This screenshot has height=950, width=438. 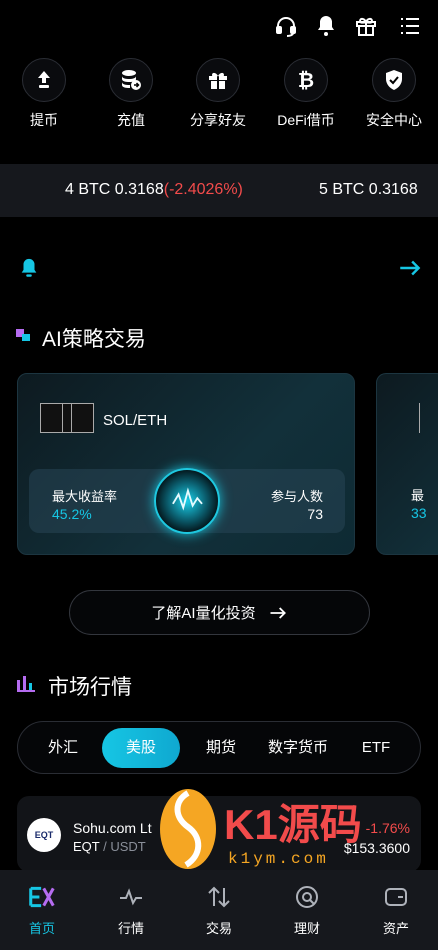 I want to click on bitcoin-icon: ₿, so click(x=306, y=80).